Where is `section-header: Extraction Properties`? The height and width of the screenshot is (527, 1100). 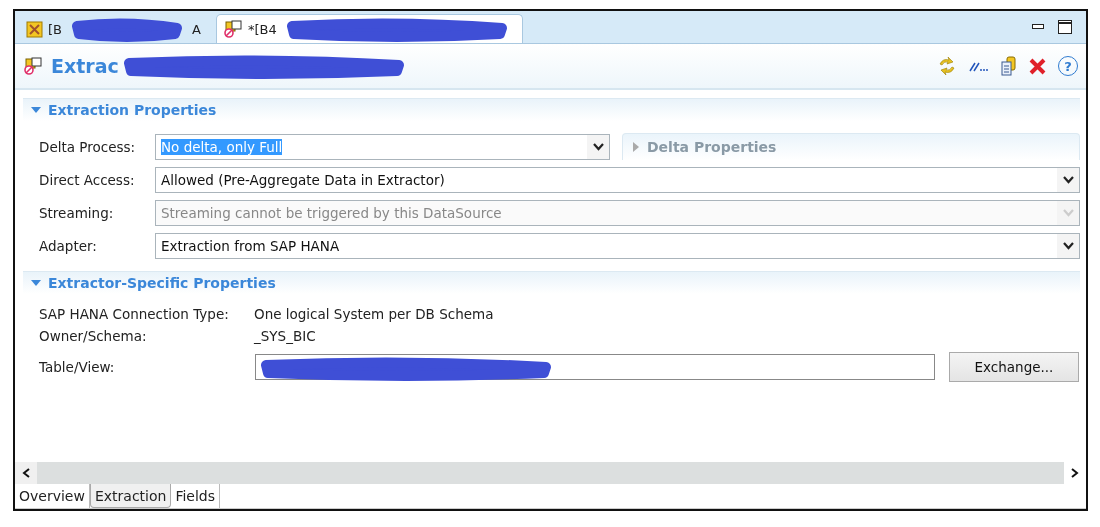 section-header: Extraction Properties is located at coordinates (551, 109).